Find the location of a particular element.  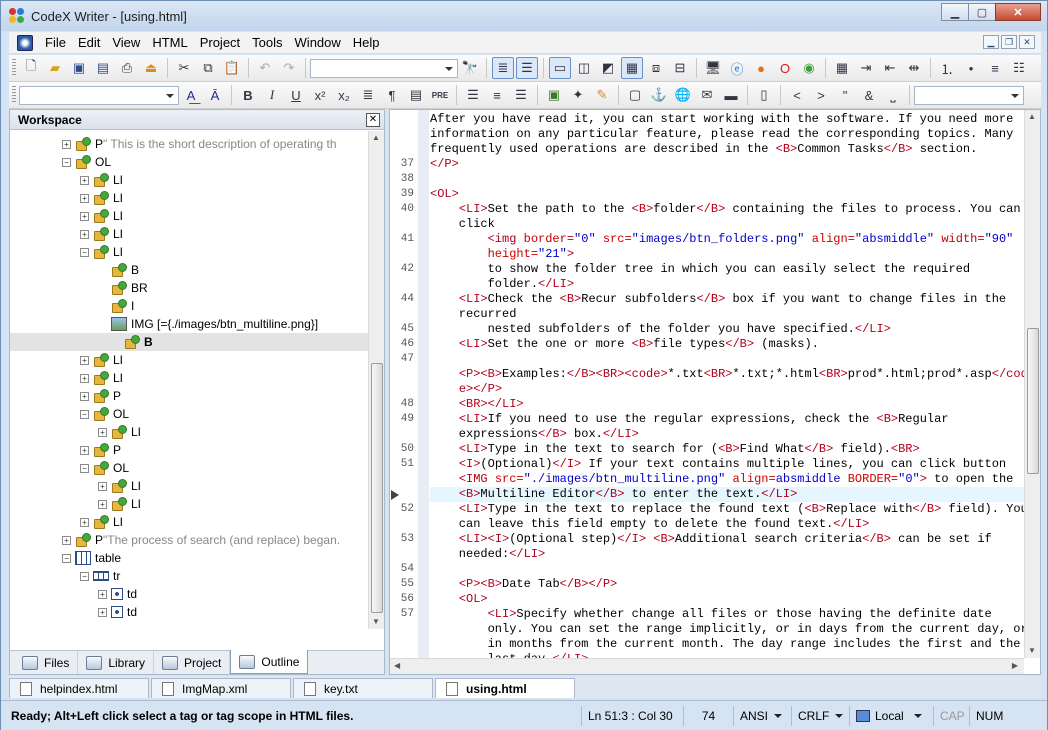

redo-icon: ↷ is located at coordinates (289, 68).